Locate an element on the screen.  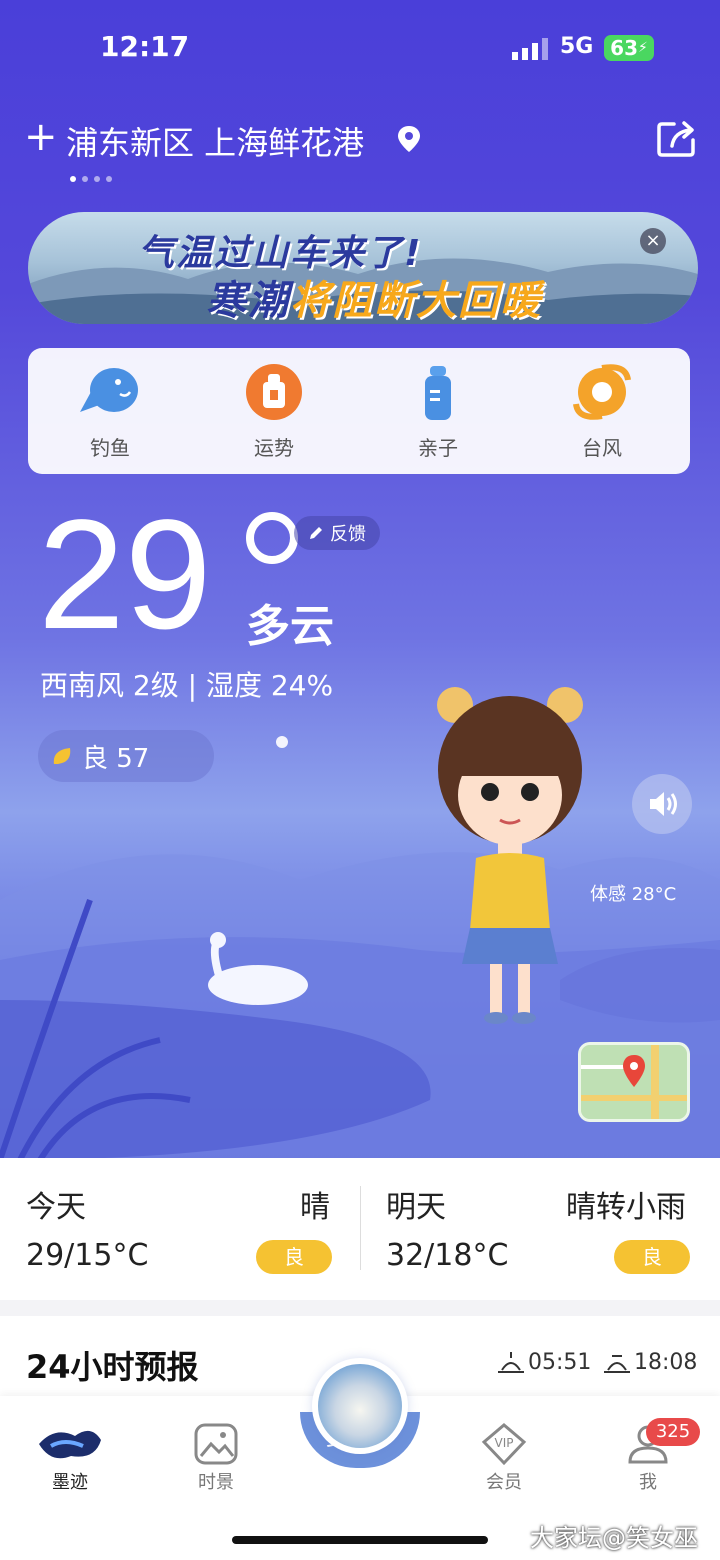
moji-logo-icon is located at coordinates (70, 1444).